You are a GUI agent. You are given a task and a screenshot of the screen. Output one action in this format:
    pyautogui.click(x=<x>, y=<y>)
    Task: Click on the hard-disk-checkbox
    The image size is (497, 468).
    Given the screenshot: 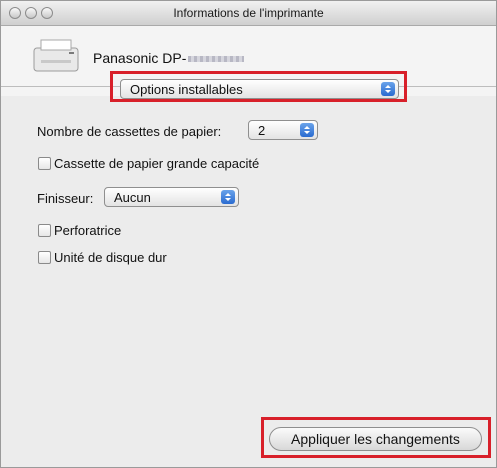 What is the action you would take?
    pyautogui.click(x=44, y=257)
    